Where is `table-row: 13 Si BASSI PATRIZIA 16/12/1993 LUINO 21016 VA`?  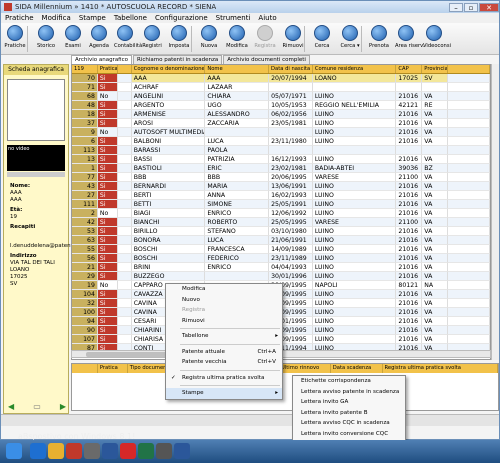
table-row: 13 Si BASSI PATRIZIA 16/12/1993 LUINO 21016 VA is located at coordinates (281, 159).